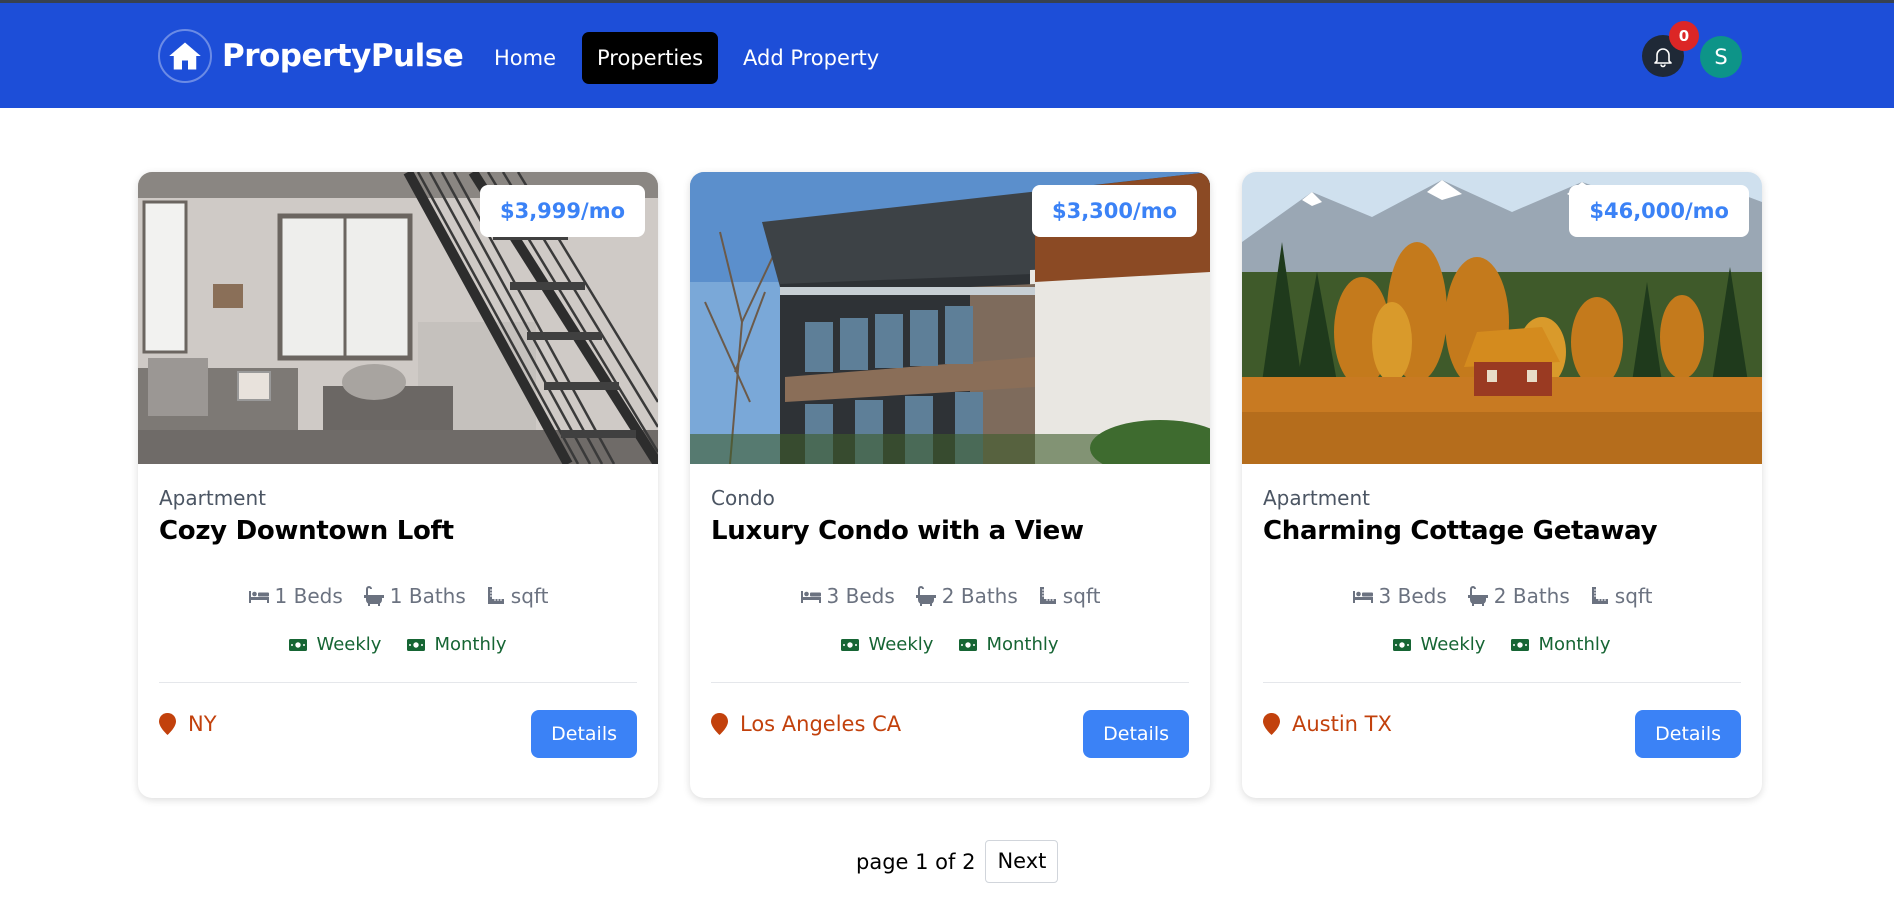  I want to click on price-badge: $3,300/mo, so click(1114, 211).